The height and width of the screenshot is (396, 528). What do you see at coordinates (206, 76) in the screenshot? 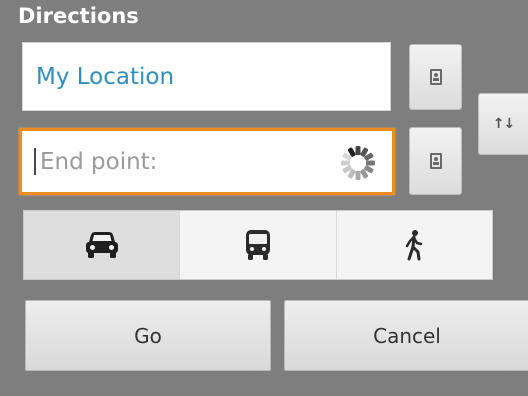
I see `start-point-field: My Location` at bounding box center [206, 76].